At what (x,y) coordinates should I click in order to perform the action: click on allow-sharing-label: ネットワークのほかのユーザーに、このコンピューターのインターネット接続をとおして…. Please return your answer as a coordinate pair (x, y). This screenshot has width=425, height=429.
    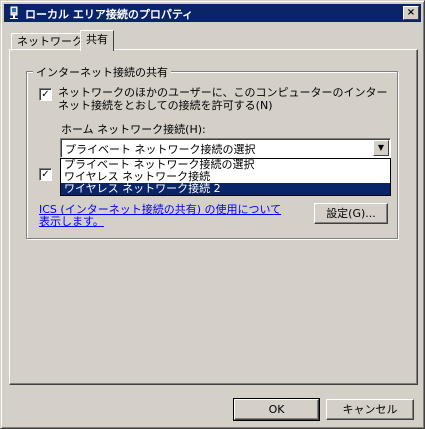
    Looking at the image, I should click on (223, 99).